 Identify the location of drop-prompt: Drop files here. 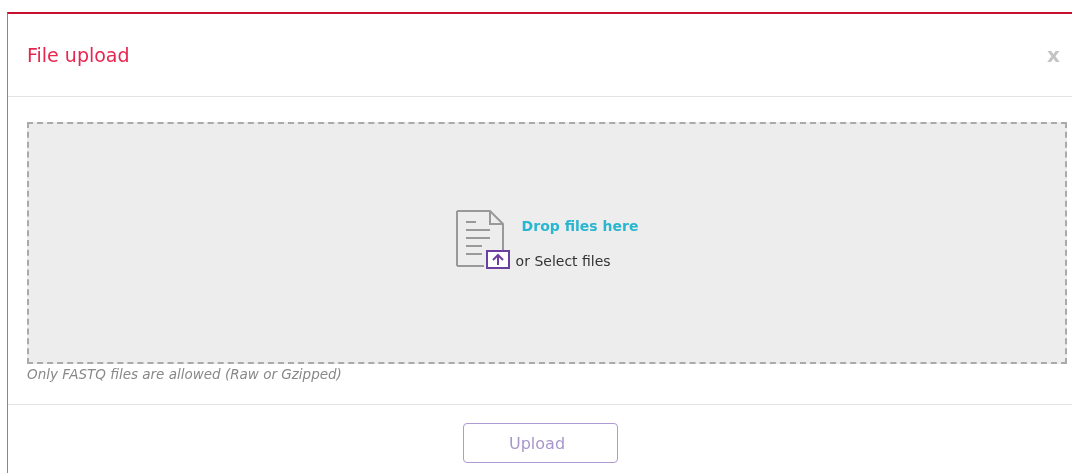
(580, 225).